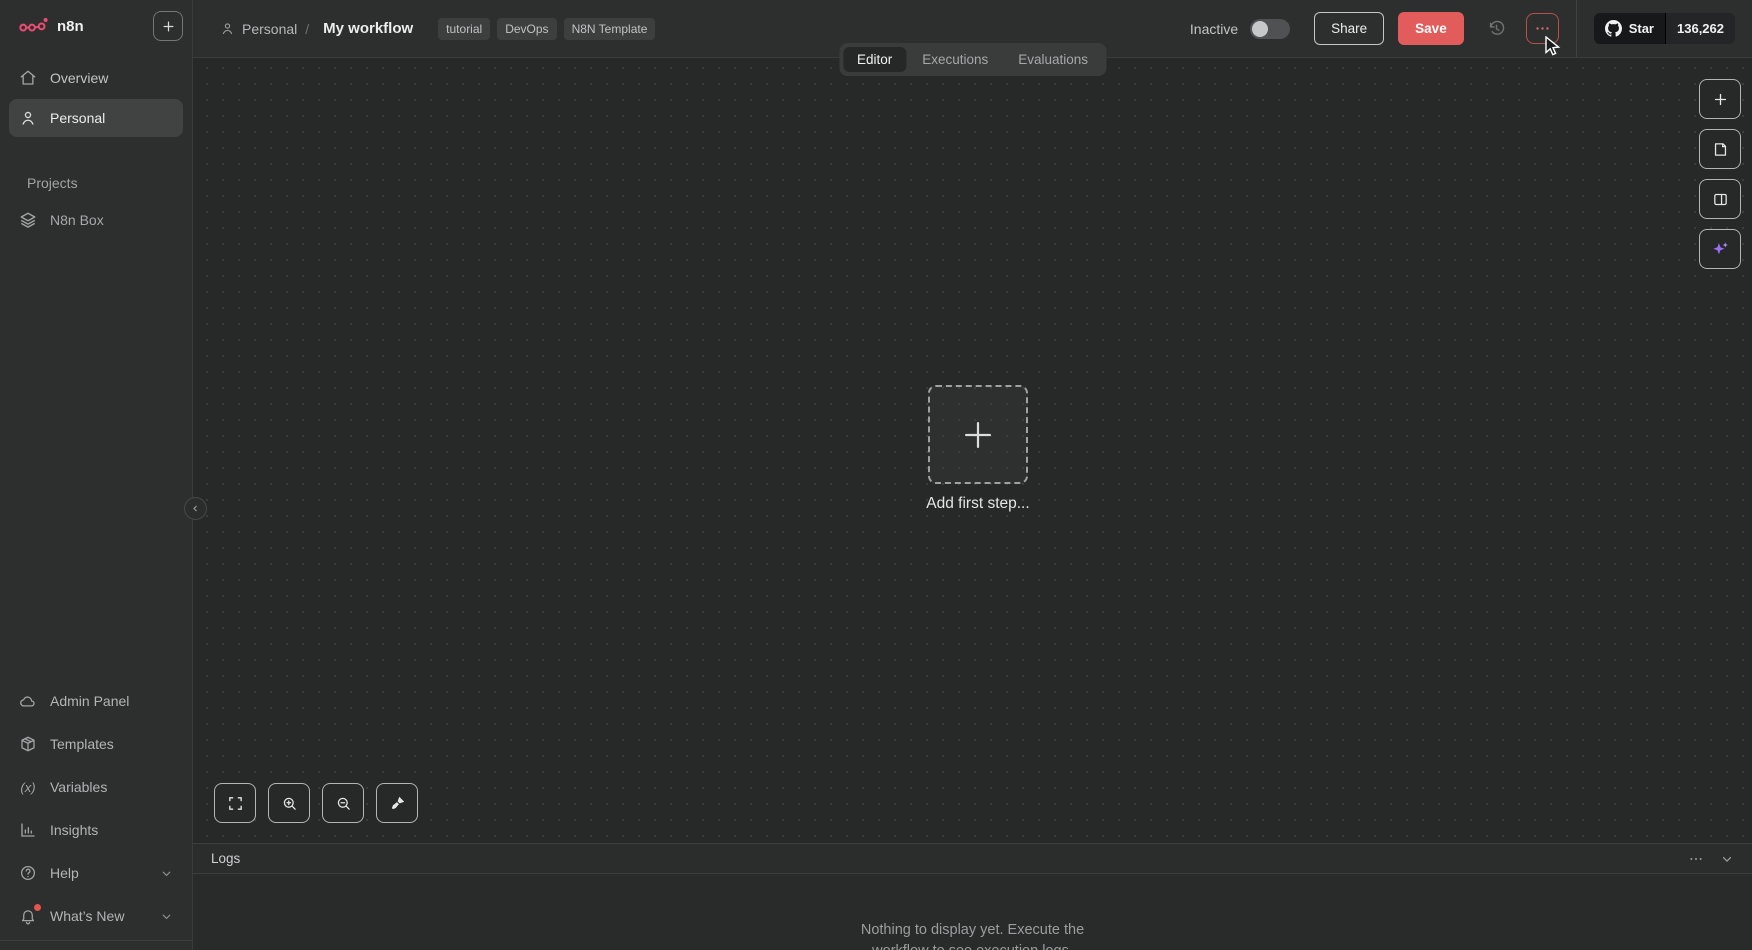  I want to click on sidebar-item-label: Personal, so click(78, 118).